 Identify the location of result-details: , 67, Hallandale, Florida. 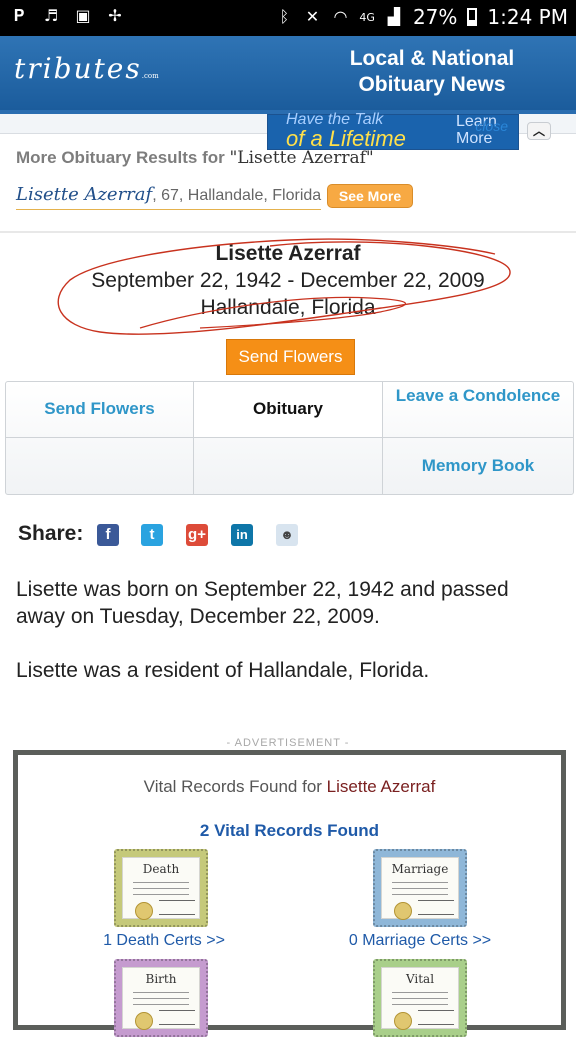
(237, 195).